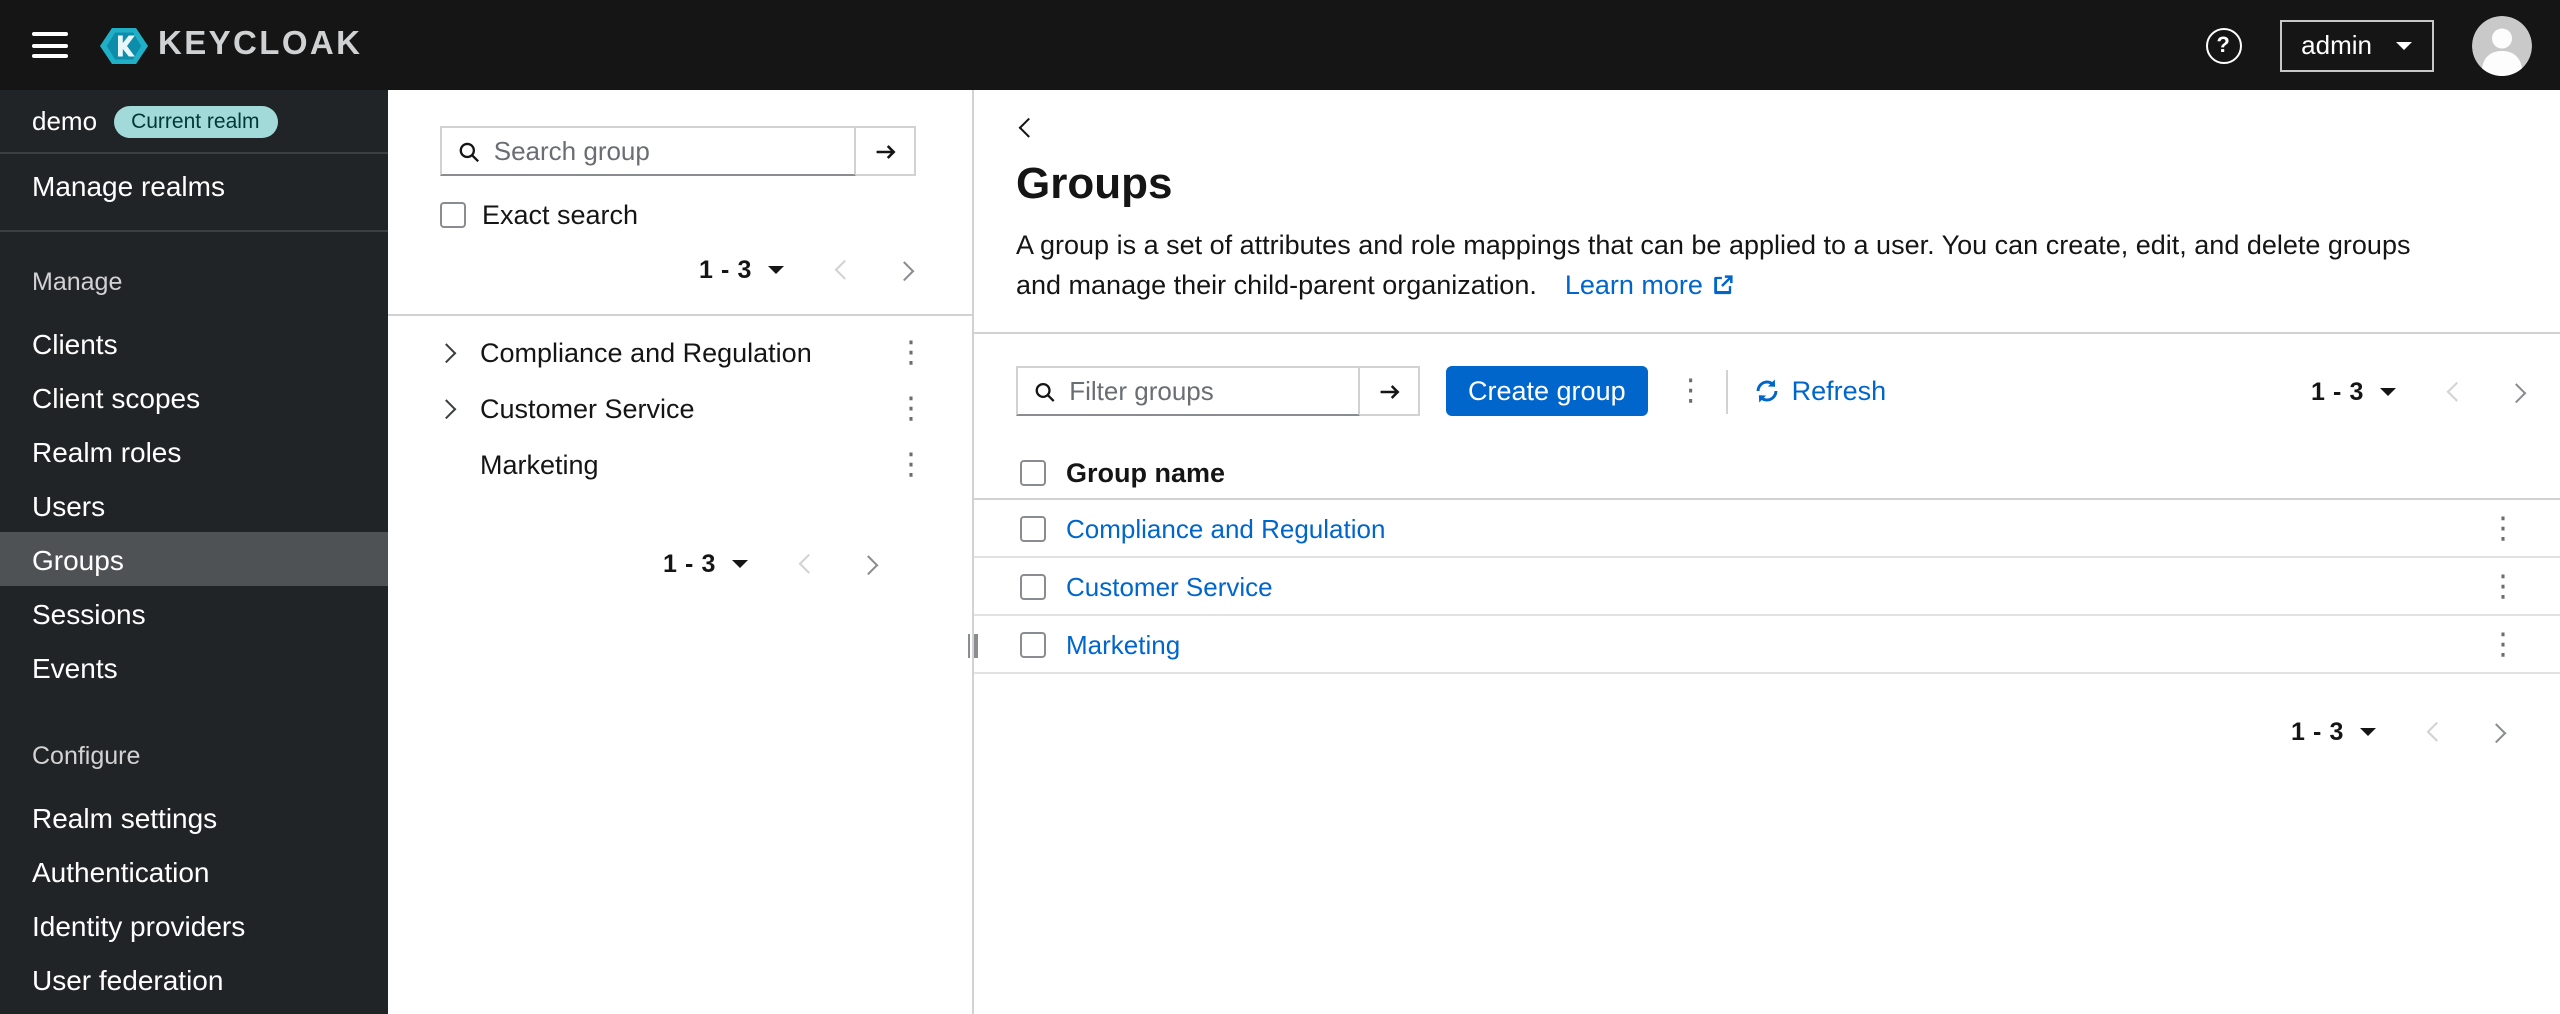 The image size is (2560, 1014). I want to click on divider, so click(680, 315).